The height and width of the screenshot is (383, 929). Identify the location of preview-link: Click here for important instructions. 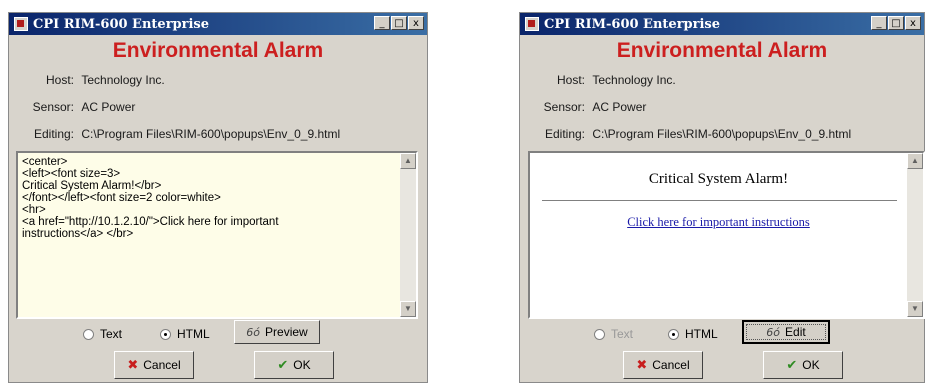
(718, 222).